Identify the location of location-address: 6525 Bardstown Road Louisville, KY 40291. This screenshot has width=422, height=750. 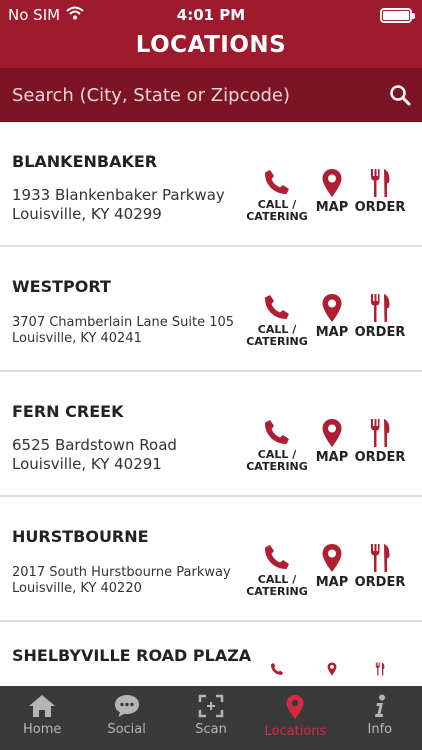
(132, 455).